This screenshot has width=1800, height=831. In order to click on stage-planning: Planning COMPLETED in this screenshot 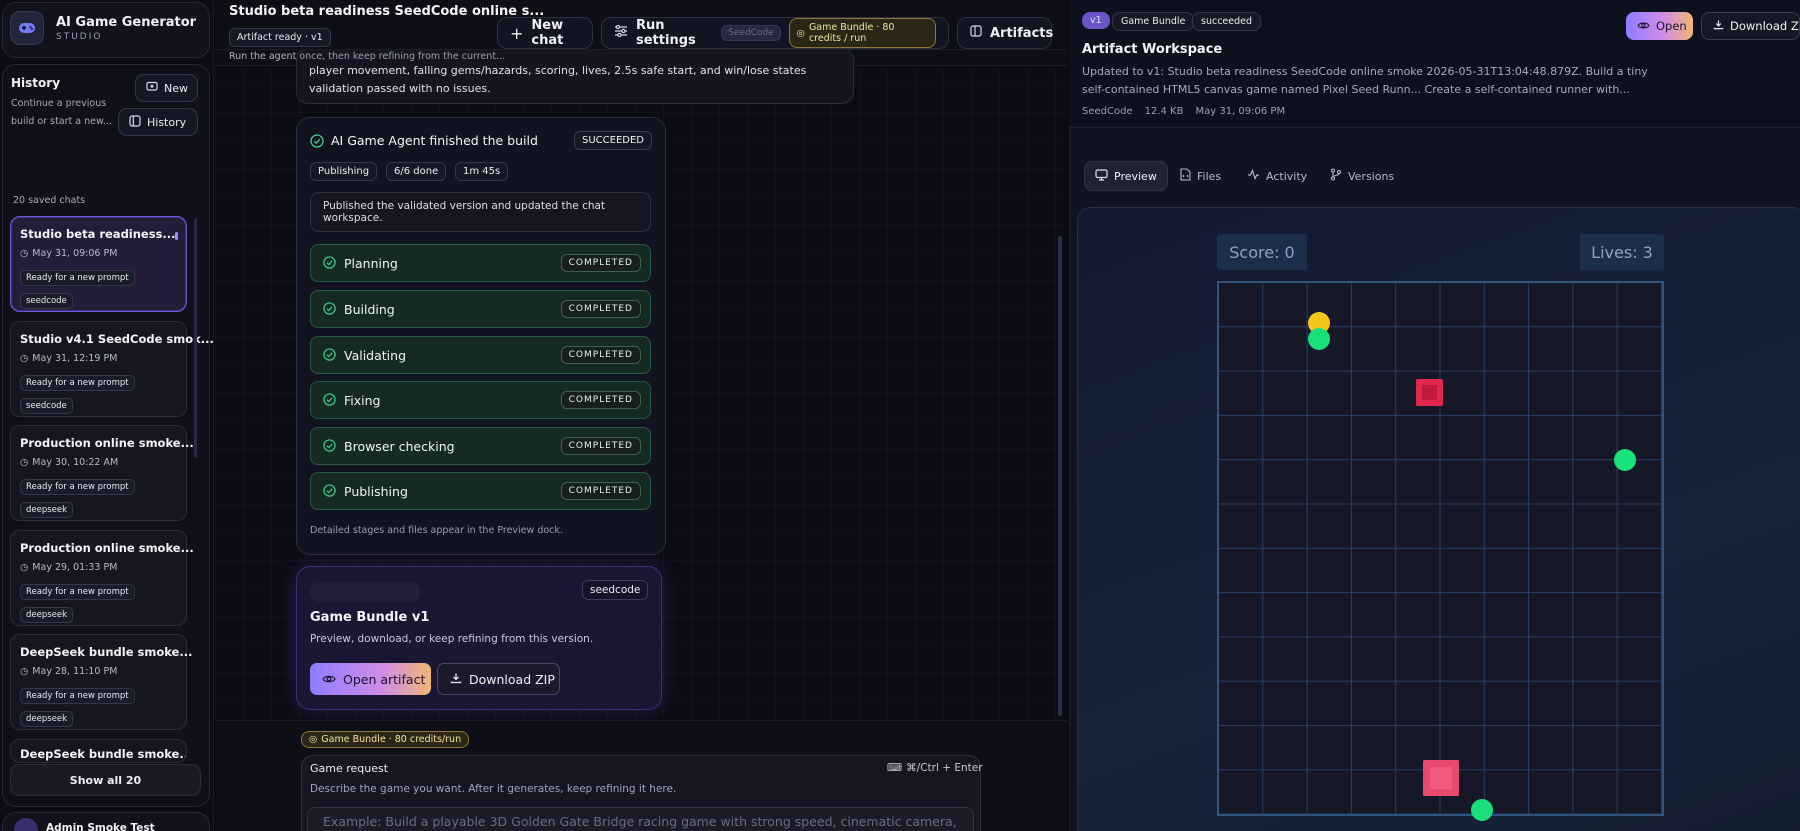, I will do `click(480, 263)`.